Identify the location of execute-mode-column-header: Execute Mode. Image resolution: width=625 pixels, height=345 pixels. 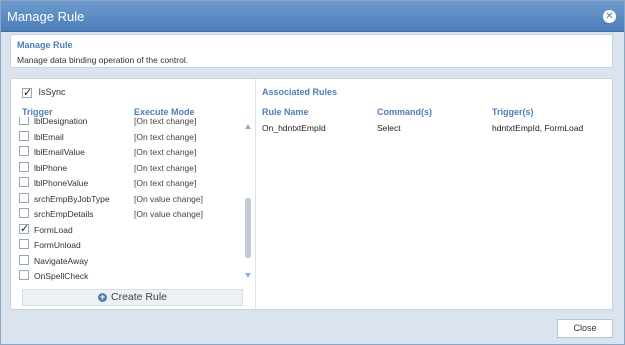
(164, 112).